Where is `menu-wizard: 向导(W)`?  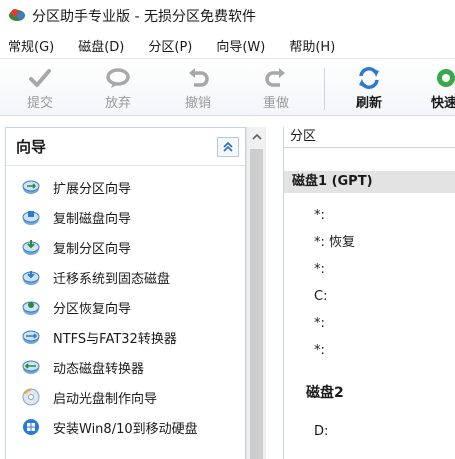 menu-wizard: 向导(W) is located at coordinates (240, 45).